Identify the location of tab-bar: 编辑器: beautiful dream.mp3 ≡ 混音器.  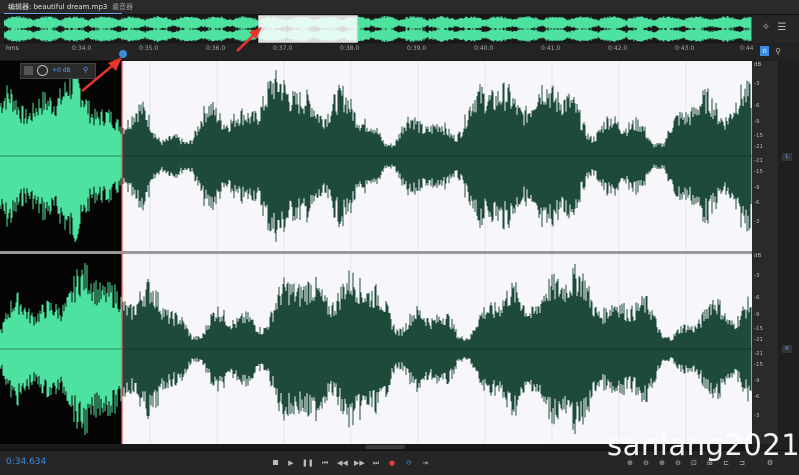
(399, 7).